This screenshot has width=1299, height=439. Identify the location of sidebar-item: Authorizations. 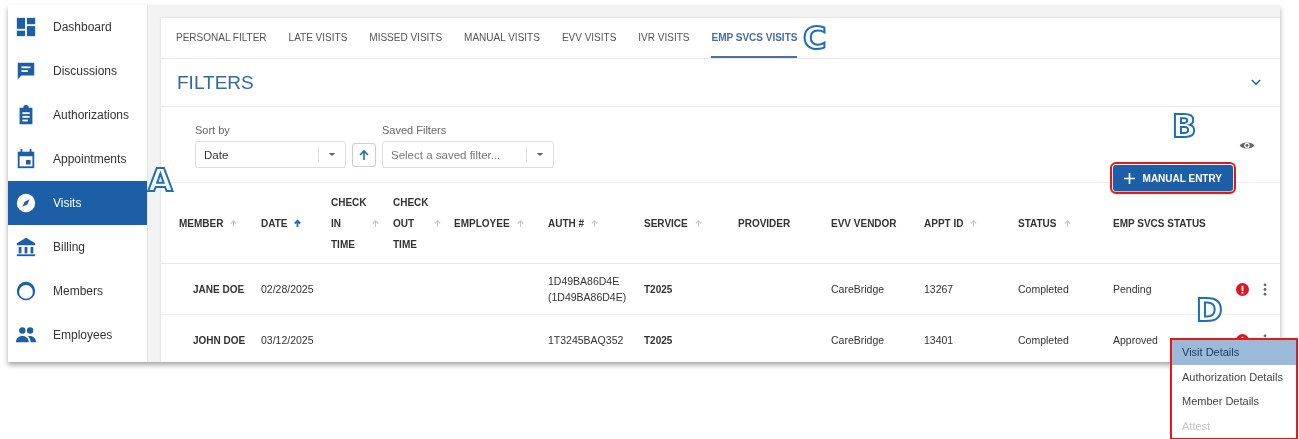
(77, 115).